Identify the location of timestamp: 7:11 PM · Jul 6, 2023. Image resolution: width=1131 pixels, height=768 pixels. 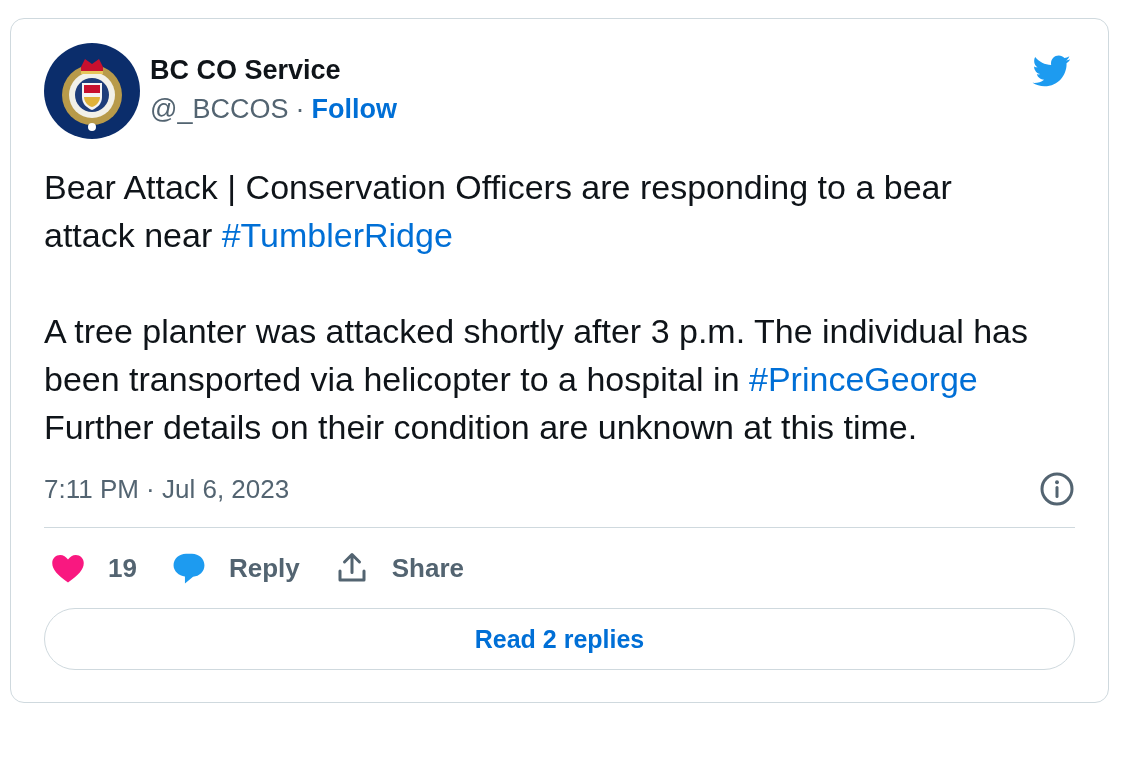
(167, 489).